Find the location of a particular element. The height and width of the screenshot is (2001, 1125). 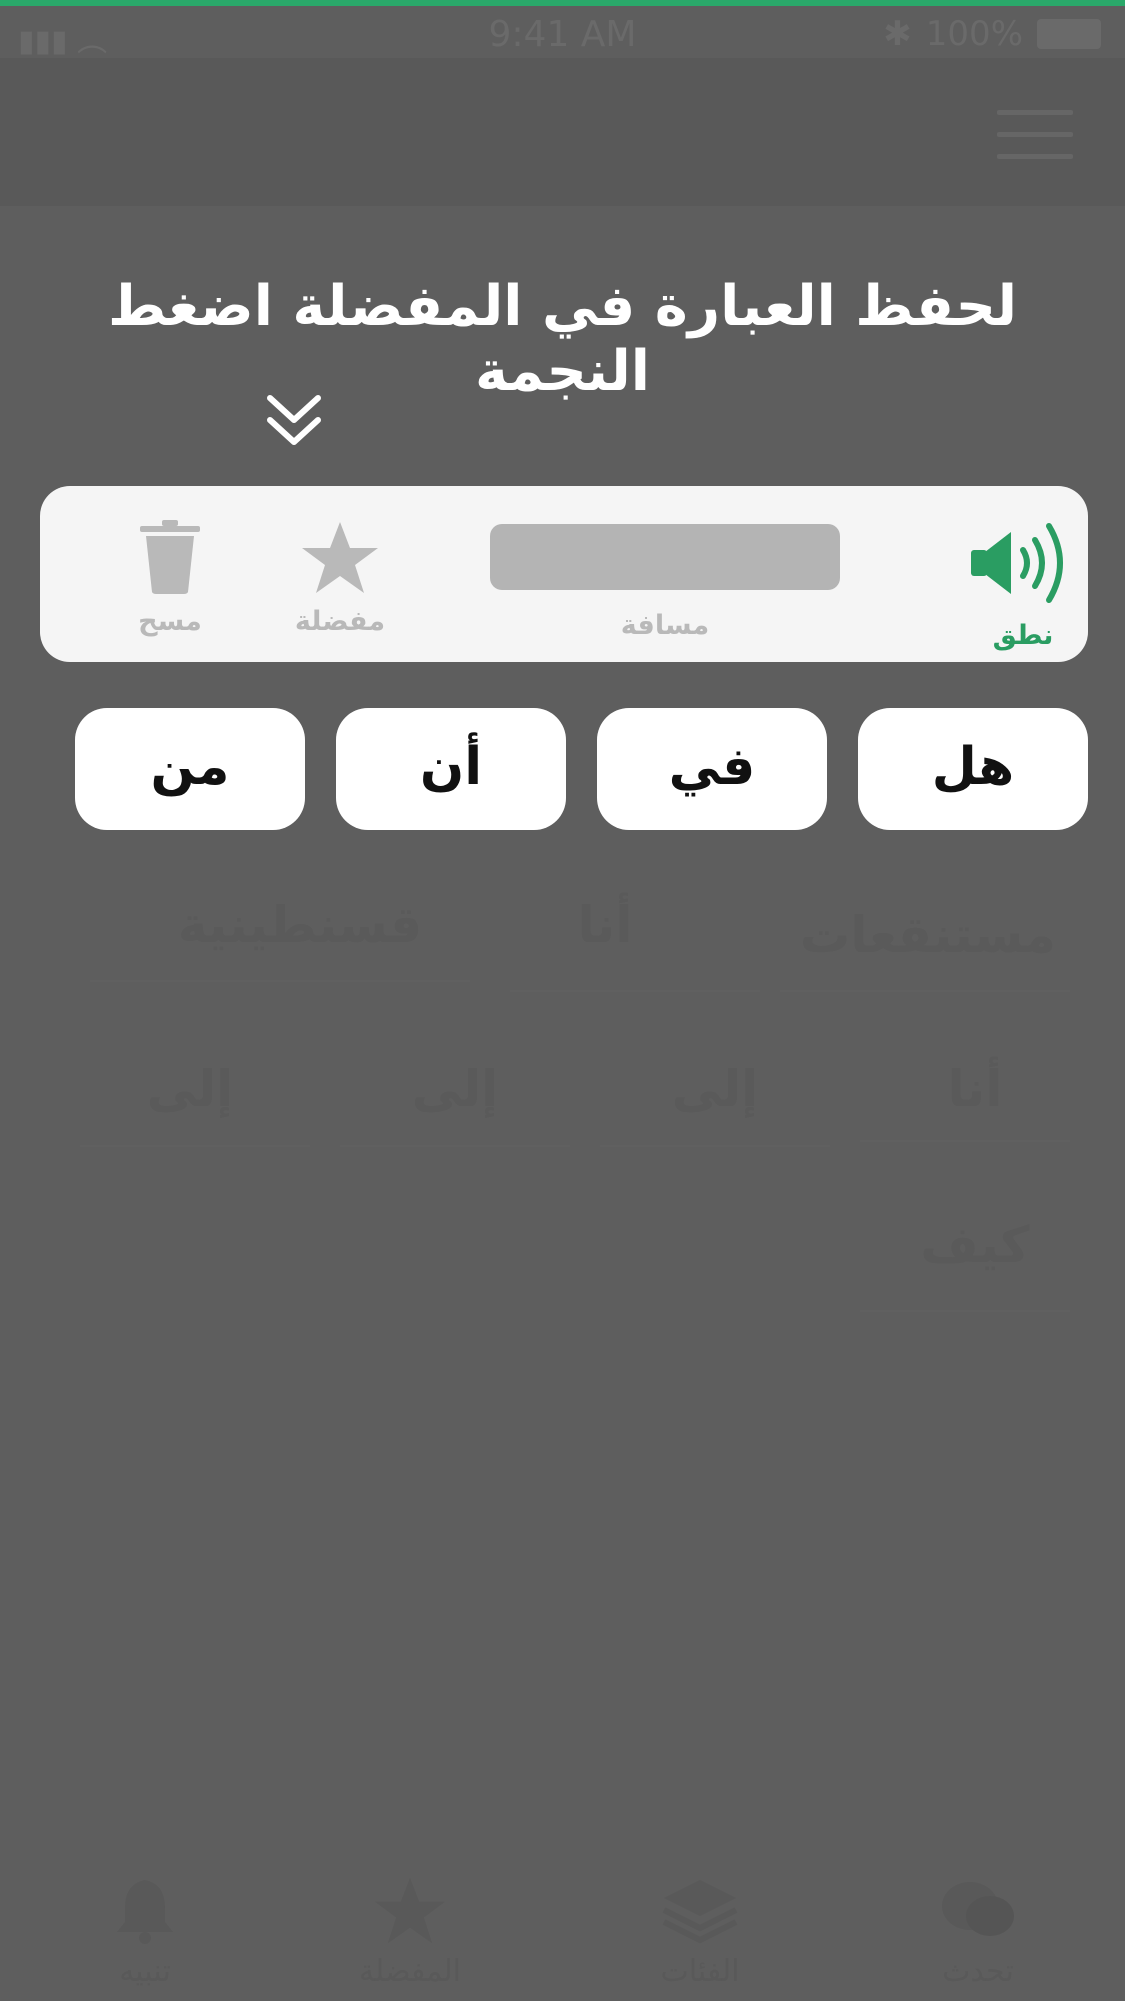

tab-categories: الفئات is located at coordinates (700, 1932).